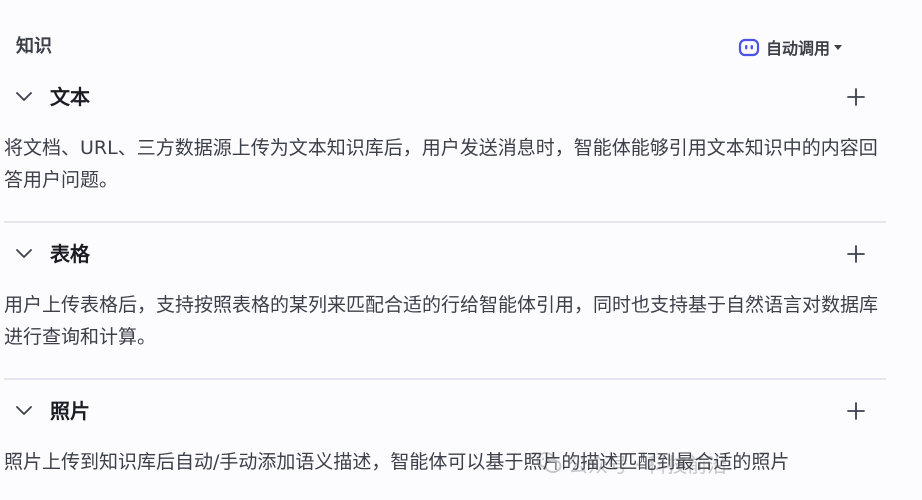 Image resolution: width=922 pixels, height=500 pixels. I want to click on group-header-text: 文本, so click(445, 97).